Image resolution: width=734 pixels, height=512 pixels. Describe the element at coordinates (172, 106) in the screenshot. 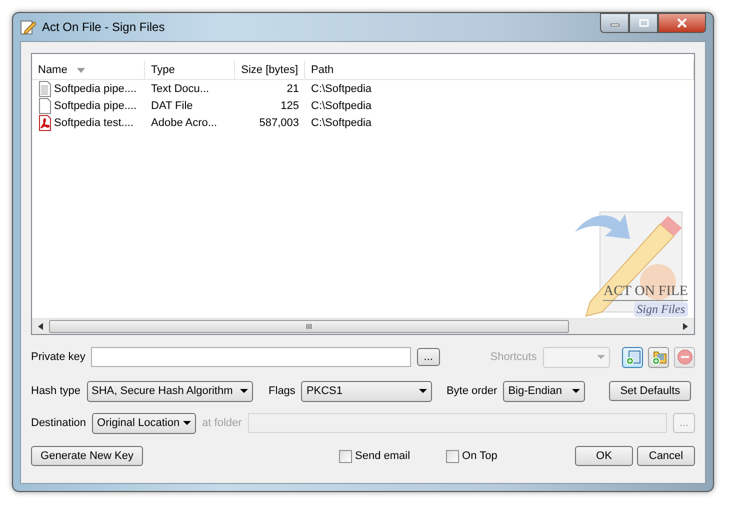

I see `table-cell-text: DAT File` at that location.